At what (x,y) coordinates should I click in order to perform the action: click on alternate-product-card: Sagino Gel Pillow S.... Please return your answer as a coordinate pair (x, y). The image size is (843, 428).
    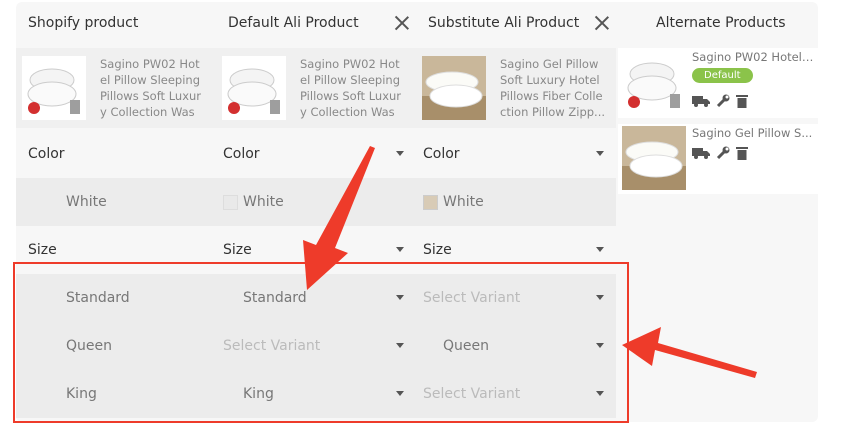
    Looking at the image, I should click on (722, 159).